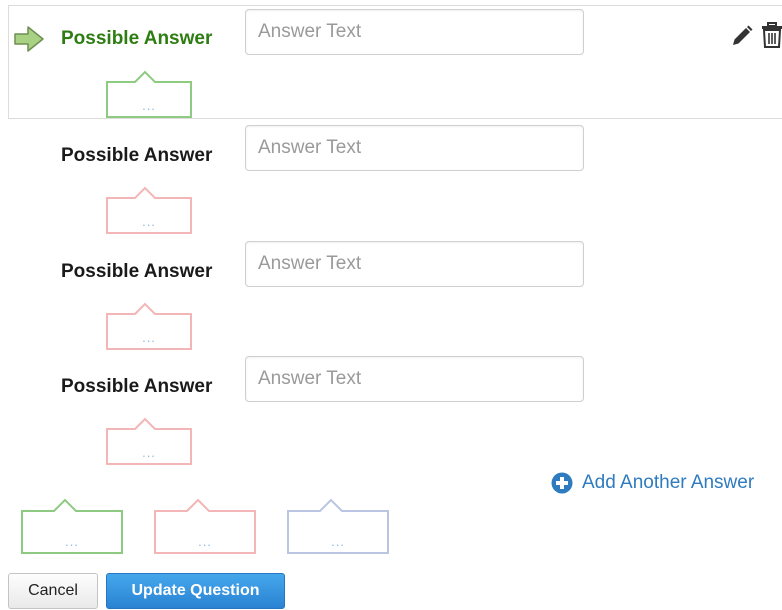  I want to click on cancel-button: Cancel, so click(53, 591).